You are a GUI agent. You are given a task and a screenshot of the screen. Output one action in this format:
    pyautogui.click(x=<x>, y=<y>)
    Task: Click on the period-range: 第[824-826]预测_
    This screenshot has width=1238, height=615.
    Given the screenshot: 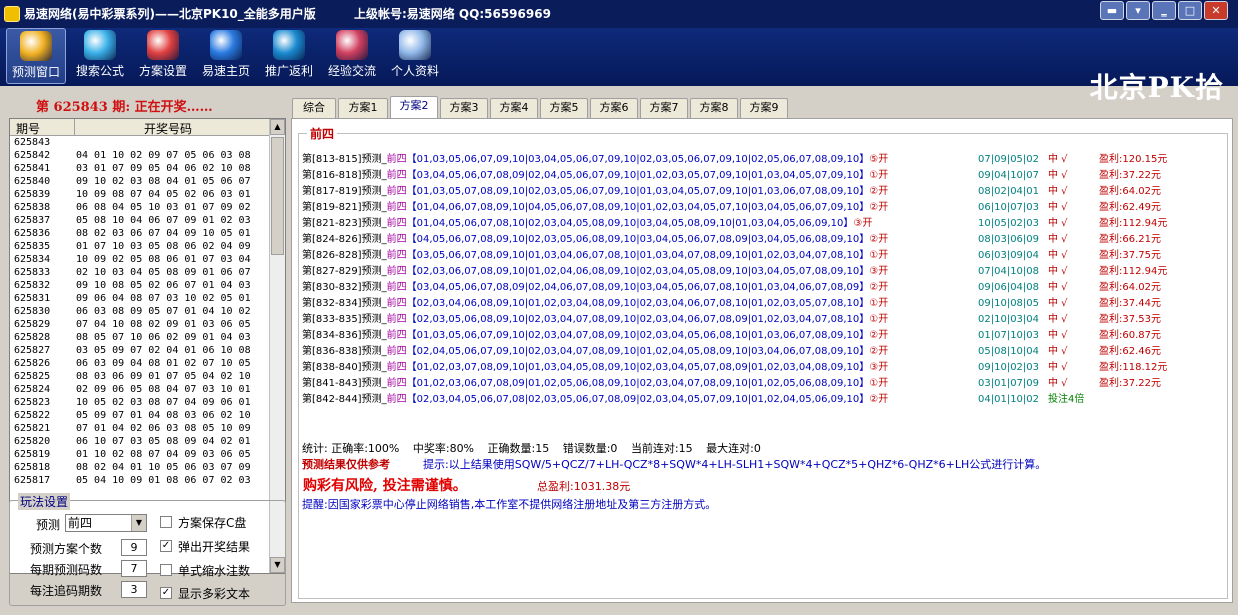 What is the action you would take?
    pyautogui.click(x=344, y=239)
    